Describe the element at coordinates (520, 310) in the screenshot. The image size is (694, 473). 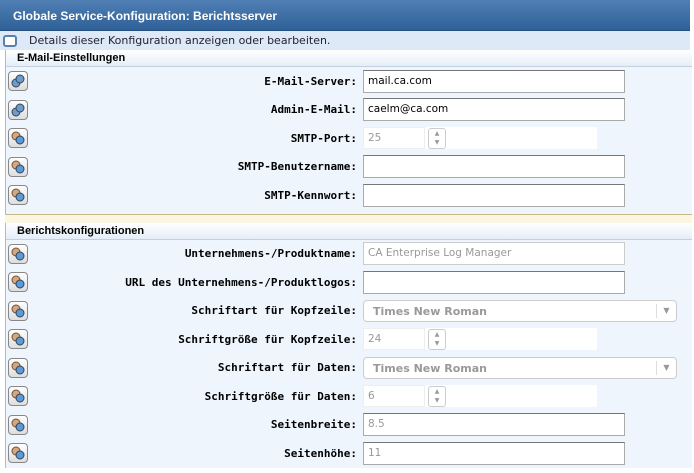
I see `head-font-select: Times New Roman ▼` at that location.